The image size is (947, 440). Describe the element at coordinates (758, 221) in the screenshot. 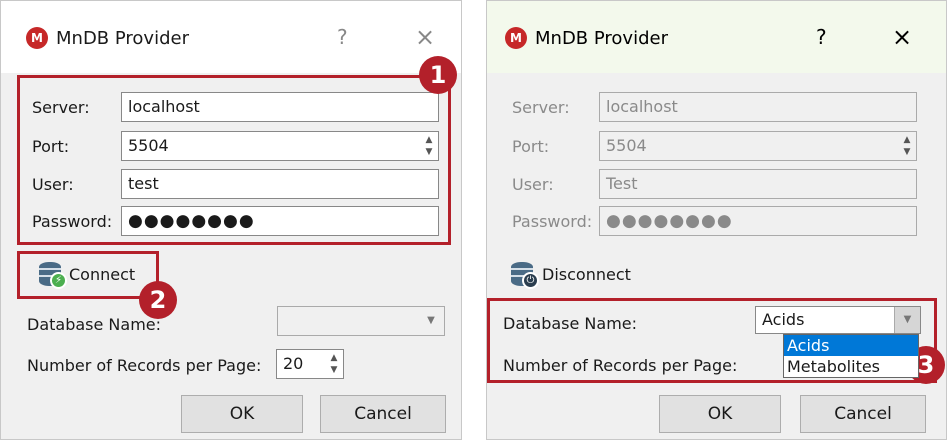

I see `password-input: ●●●●●●●●` at that location.